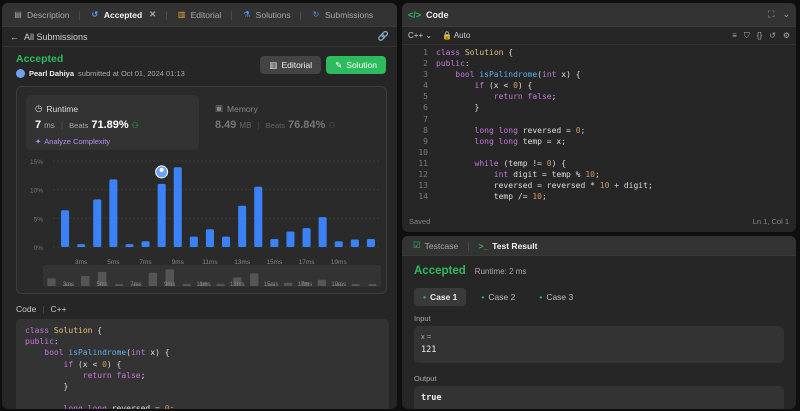  Describe the element at coordinates (431, 398) in the screenshot. I see `output-value: true` at that location.